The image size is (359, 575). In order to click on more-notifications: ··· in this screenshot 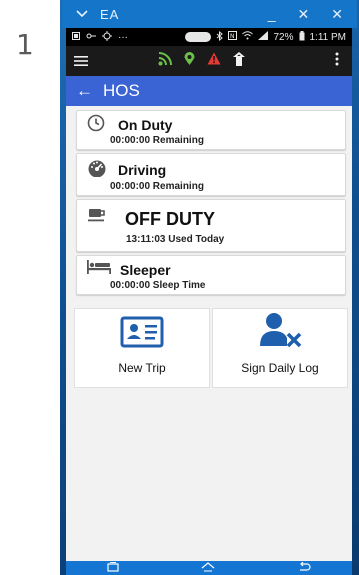, I will do `click(123, 37)`.